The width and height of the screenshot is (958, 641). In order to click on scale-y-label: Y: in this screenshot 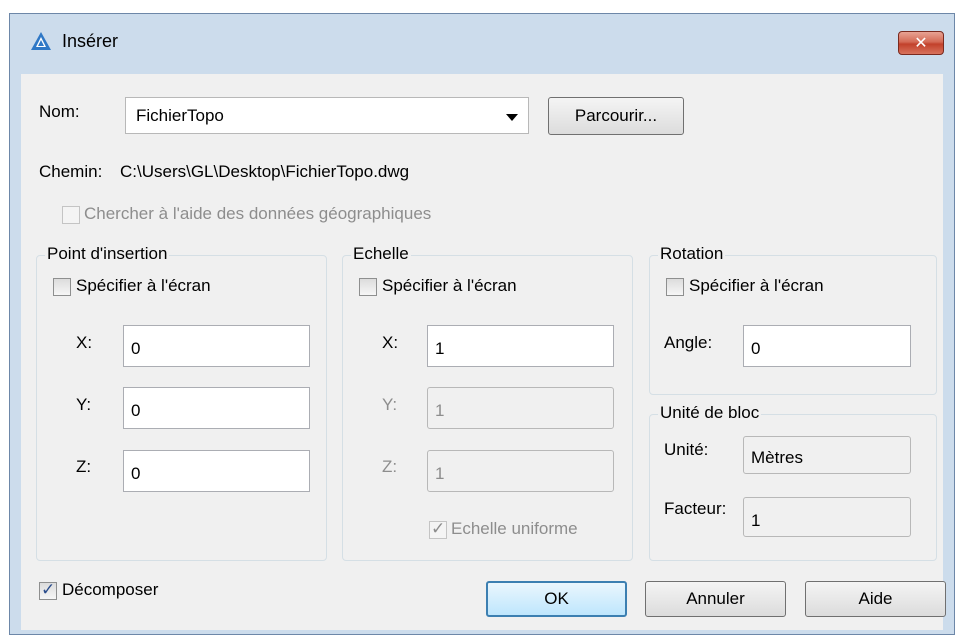, I will do `click(390, 404)`.